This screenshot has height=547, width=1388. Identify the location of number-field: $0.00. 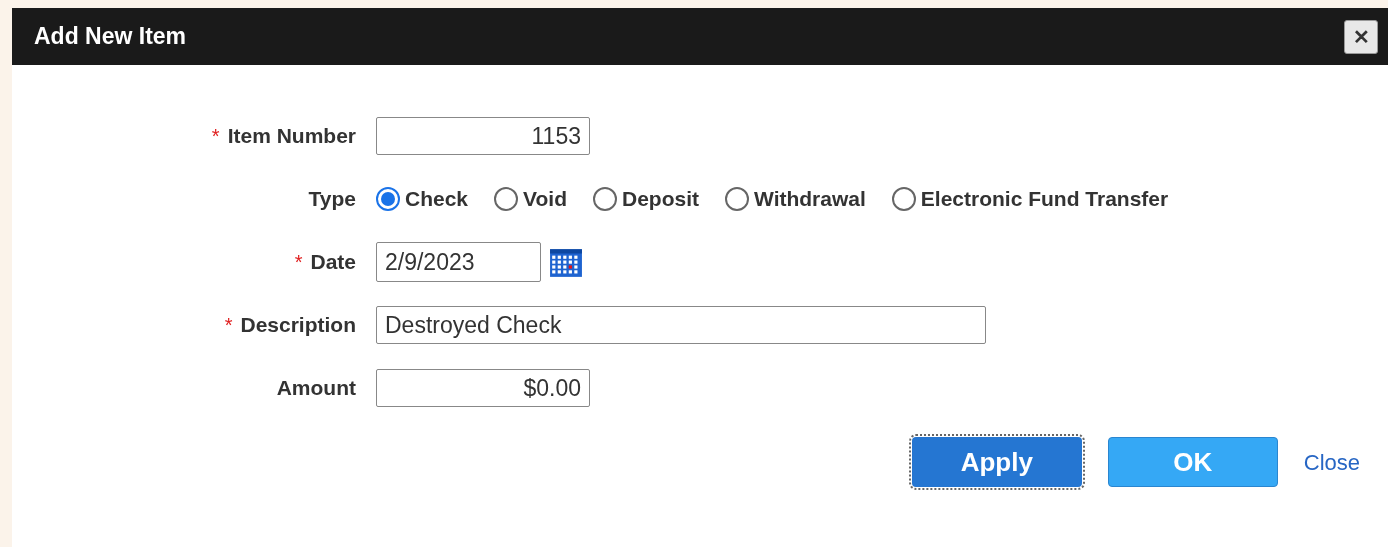
(483, 388).